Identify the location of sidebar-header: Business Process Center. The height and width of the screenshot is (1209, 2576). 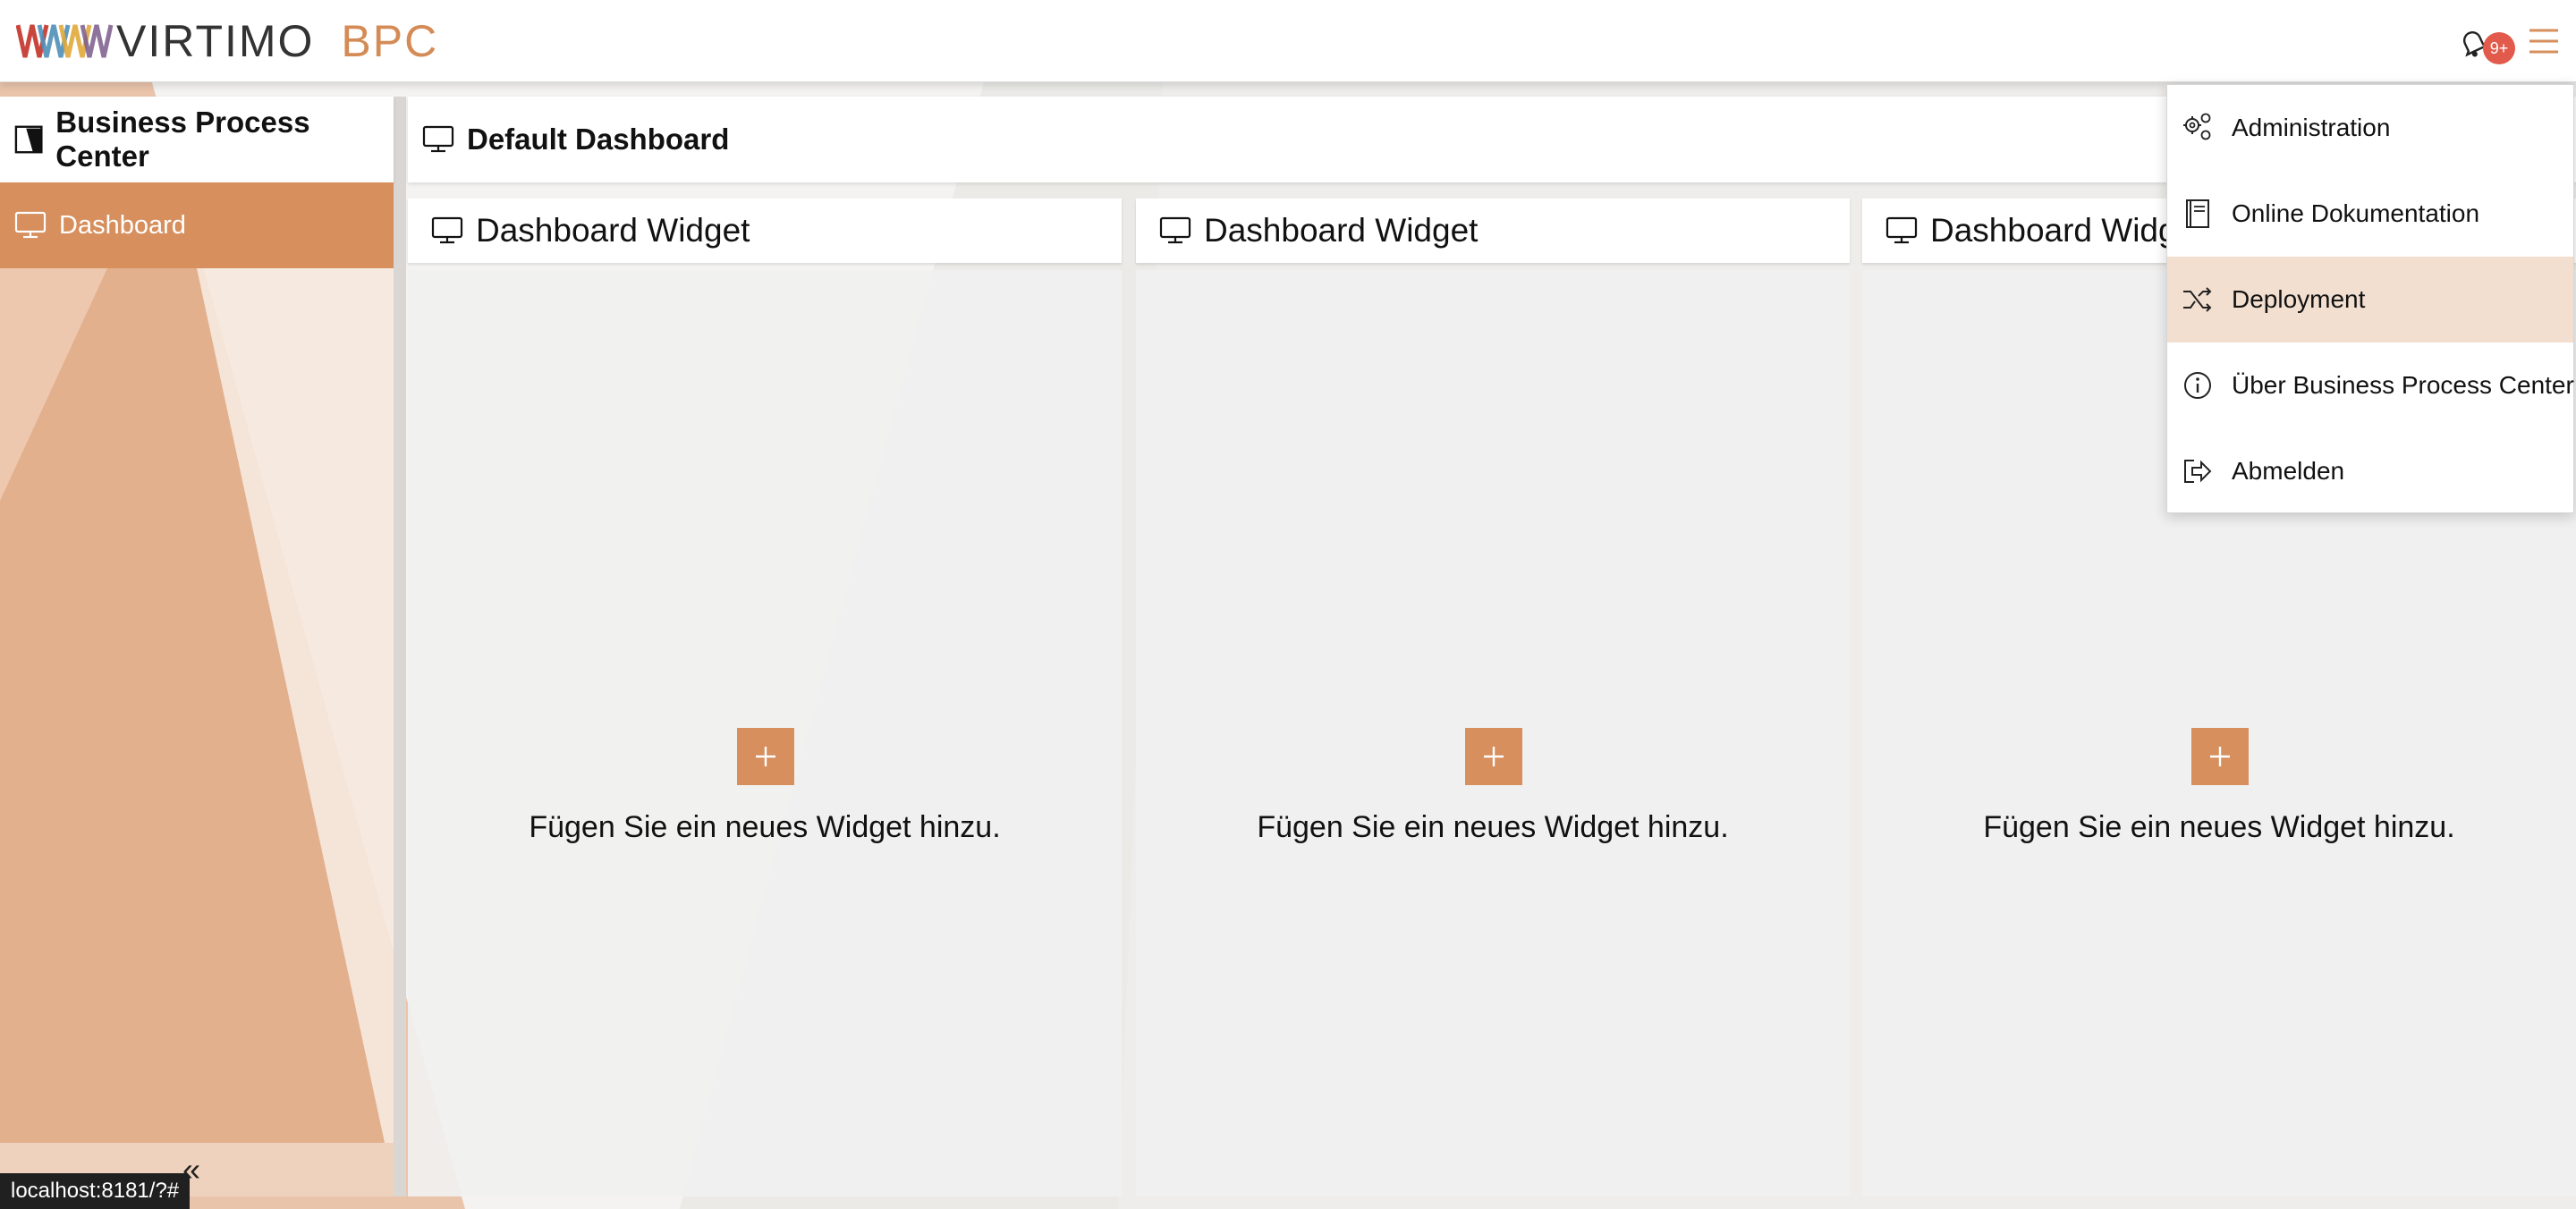
(197, 139).